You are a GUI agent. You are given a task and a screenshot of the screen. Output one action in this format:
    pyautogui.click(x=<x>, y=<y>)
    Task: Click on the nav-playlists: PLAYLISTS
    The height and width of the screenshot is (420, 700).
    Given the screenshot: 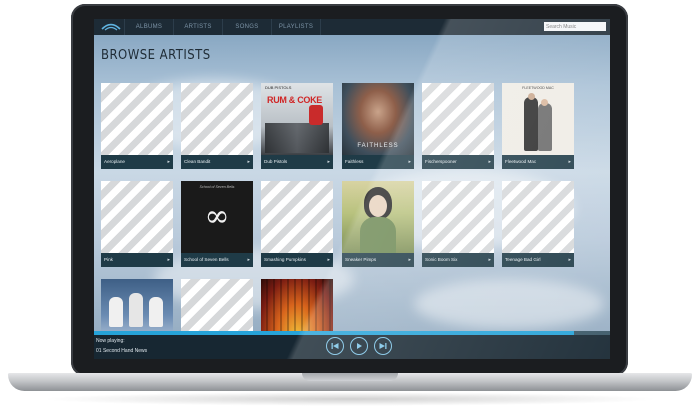 What is the action you would take?
    pyautogui.click(x=296, y=27)
    